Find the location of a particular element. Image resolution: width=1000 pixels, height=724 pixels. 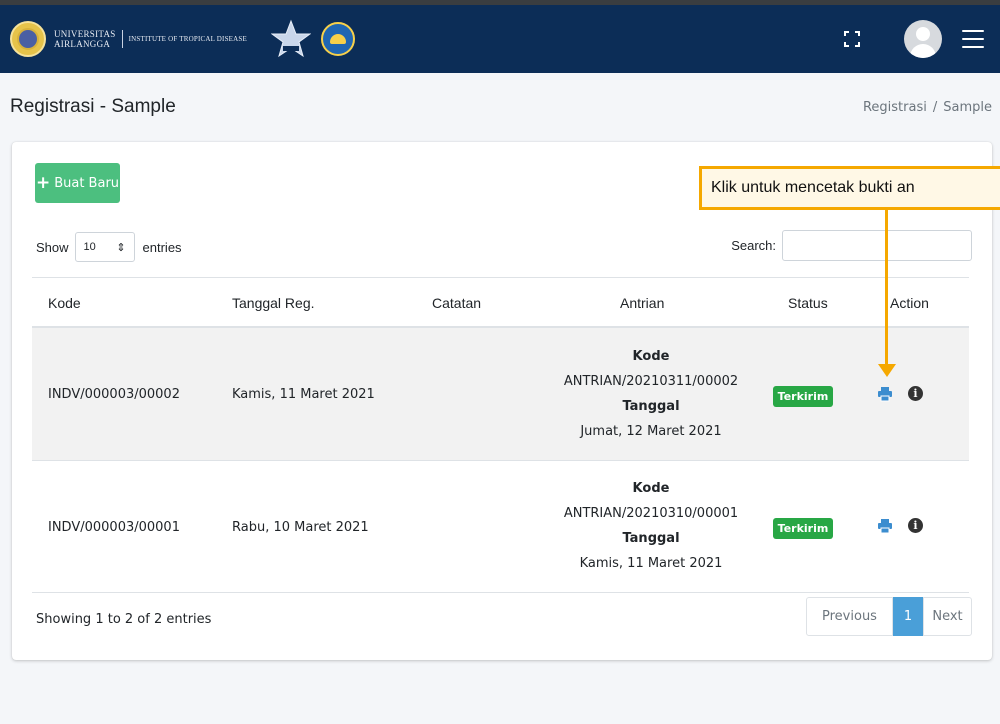

sort-caret-icon: ⇕ is located at coordinates (121, 247).